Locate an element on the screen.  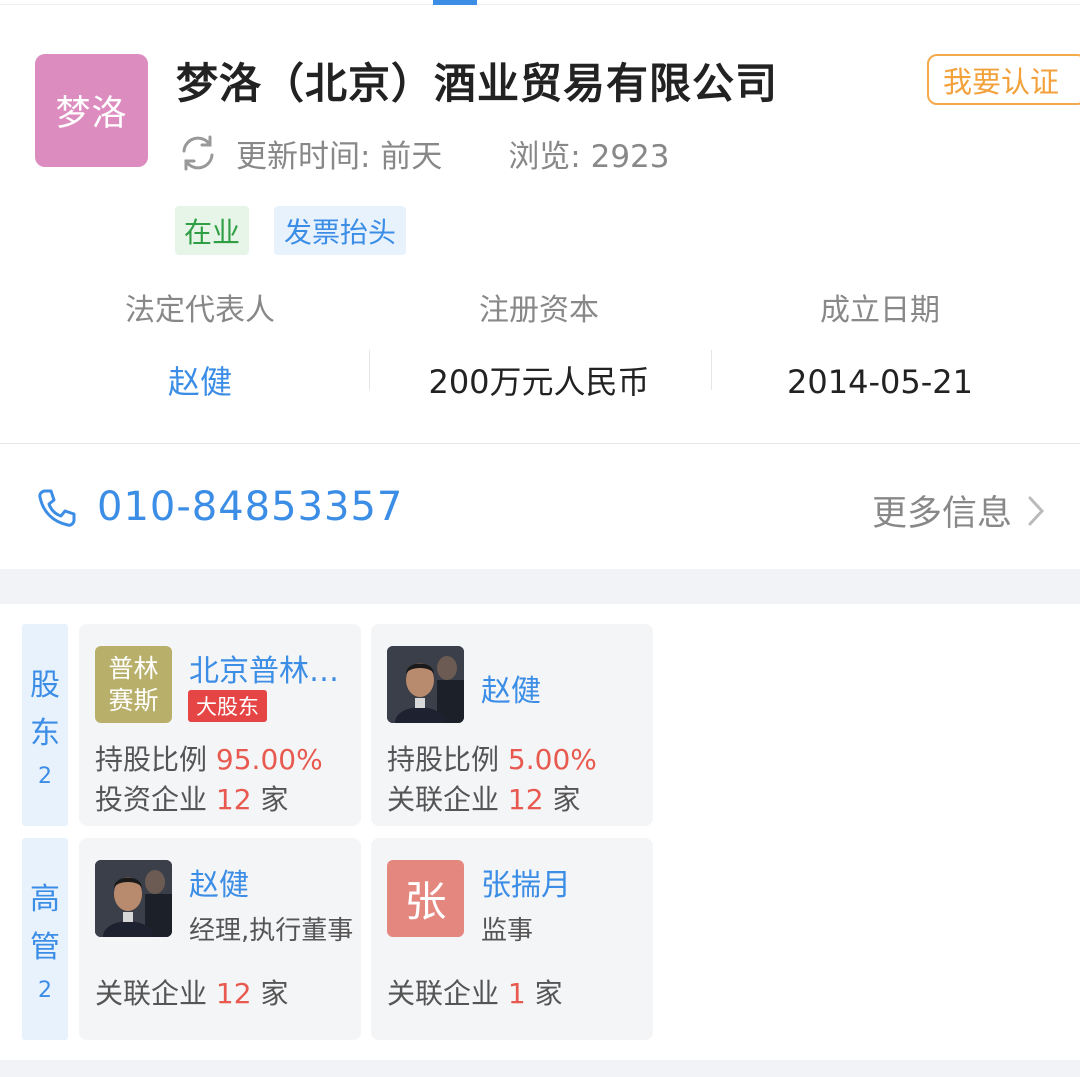
phone-icon is located at coordinates (57, 508).